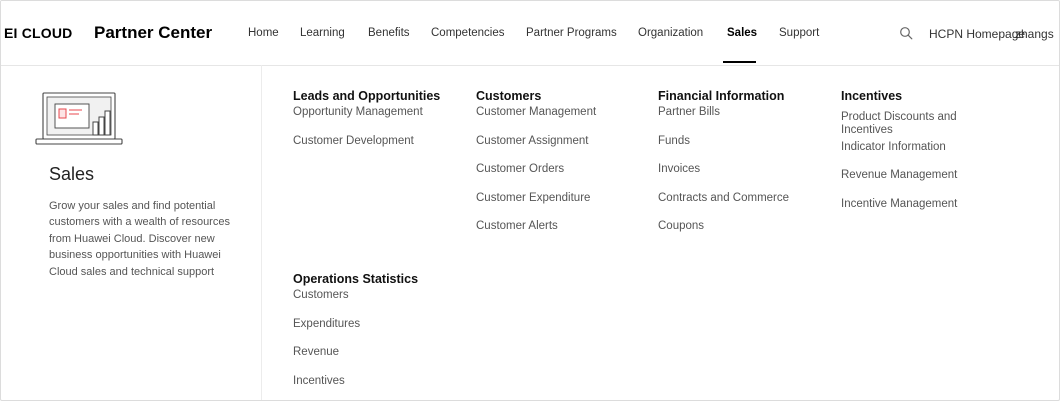 The image size is (1060, 401). What do you see at coordinates (571, 33) in the screenshot?
I see `nav-partner-programs: Partner Programs` at bounding box center [571, 33].